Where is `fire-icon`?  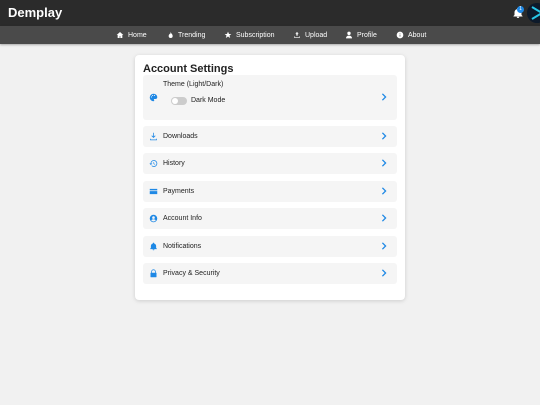
fire-icon is located at coordinates (170, 34).